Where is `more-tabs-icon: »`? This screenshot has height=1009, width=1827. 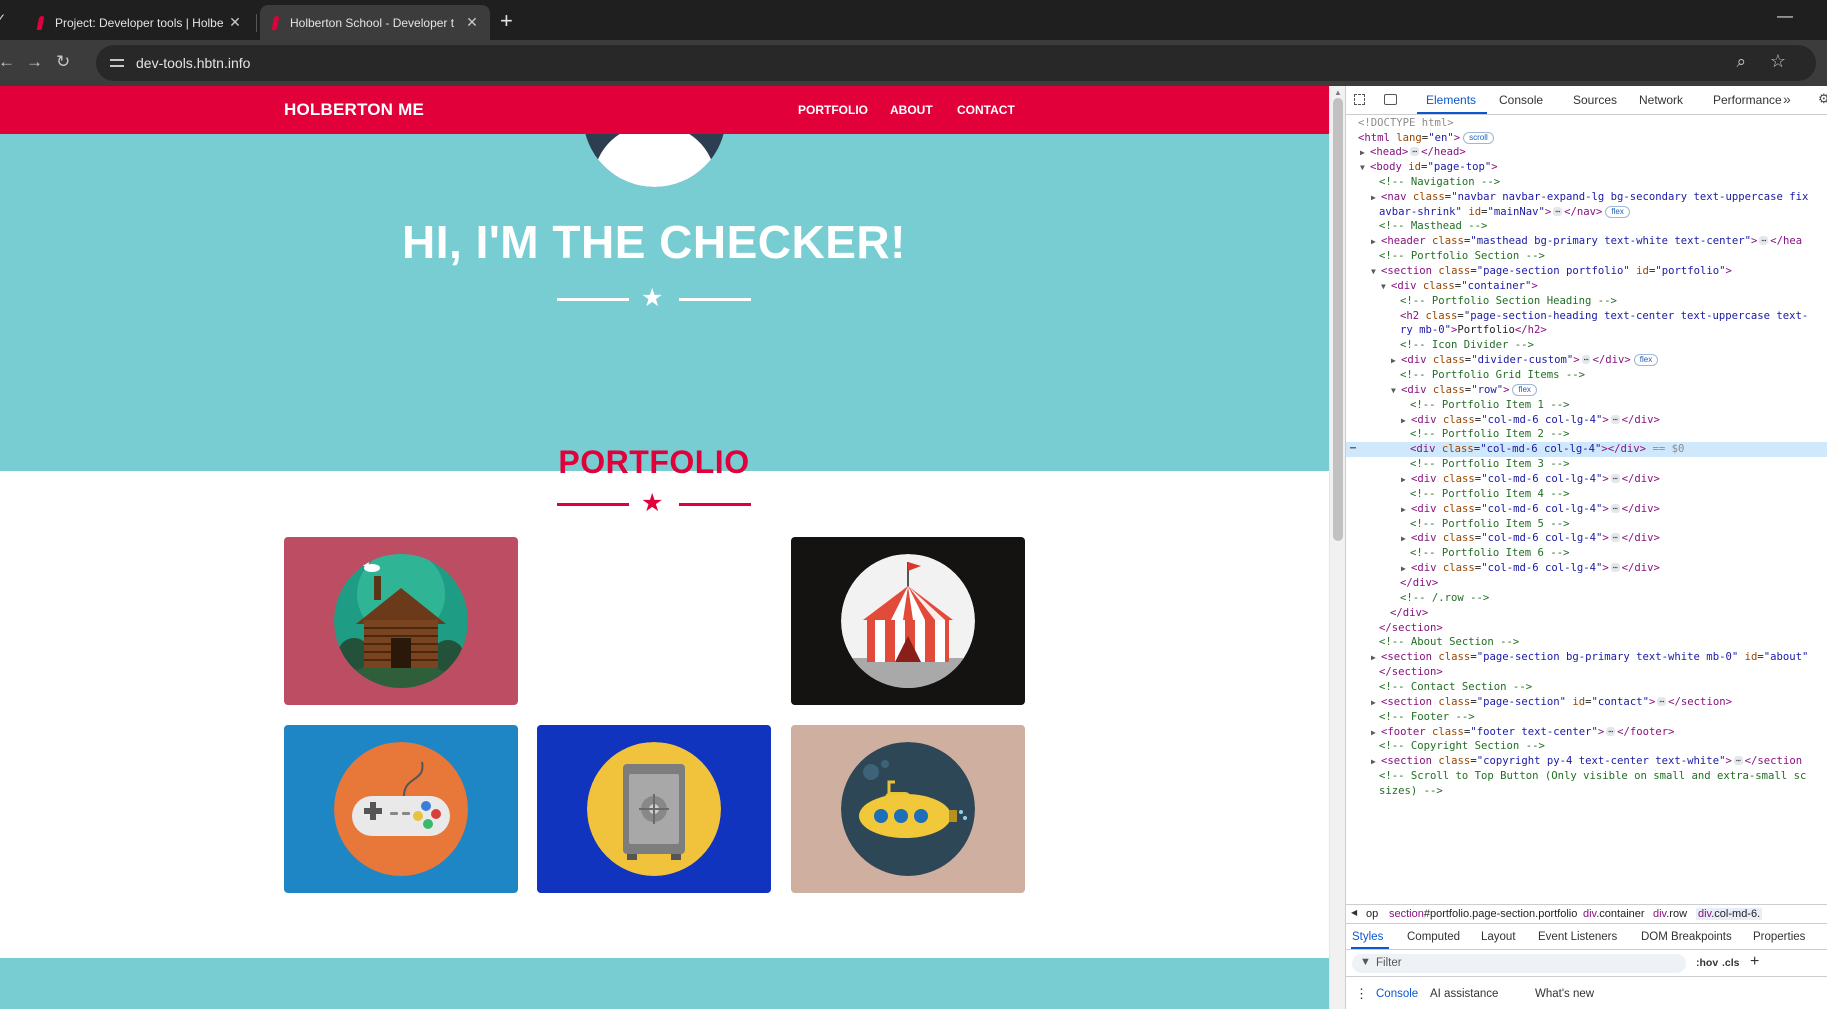
more-tabs-icon: » is located at coordinates (1791, 99).